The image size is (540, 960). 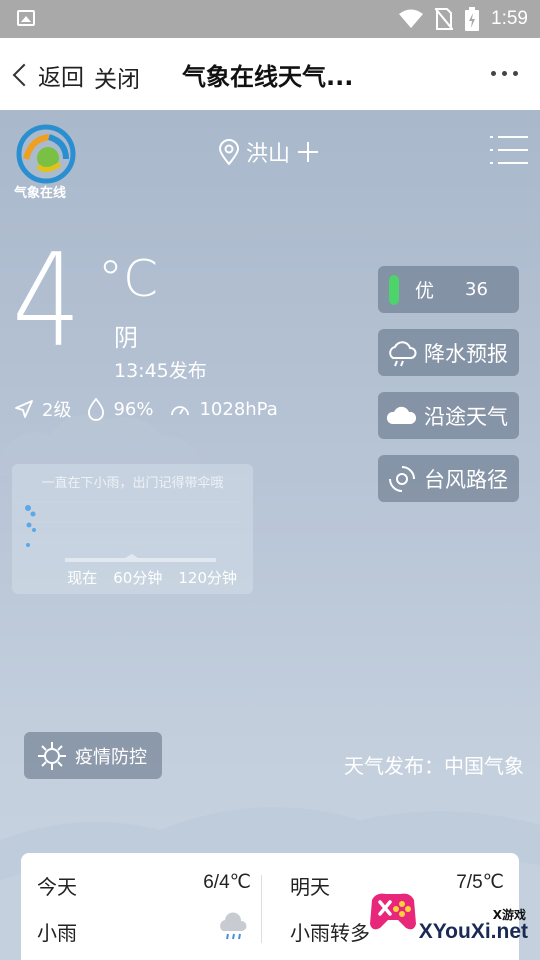 What do you see at coordinates (330, 933) in the screenshot?
I see `forecast-condition: 小雨转多` at bounding box center [330, 933].